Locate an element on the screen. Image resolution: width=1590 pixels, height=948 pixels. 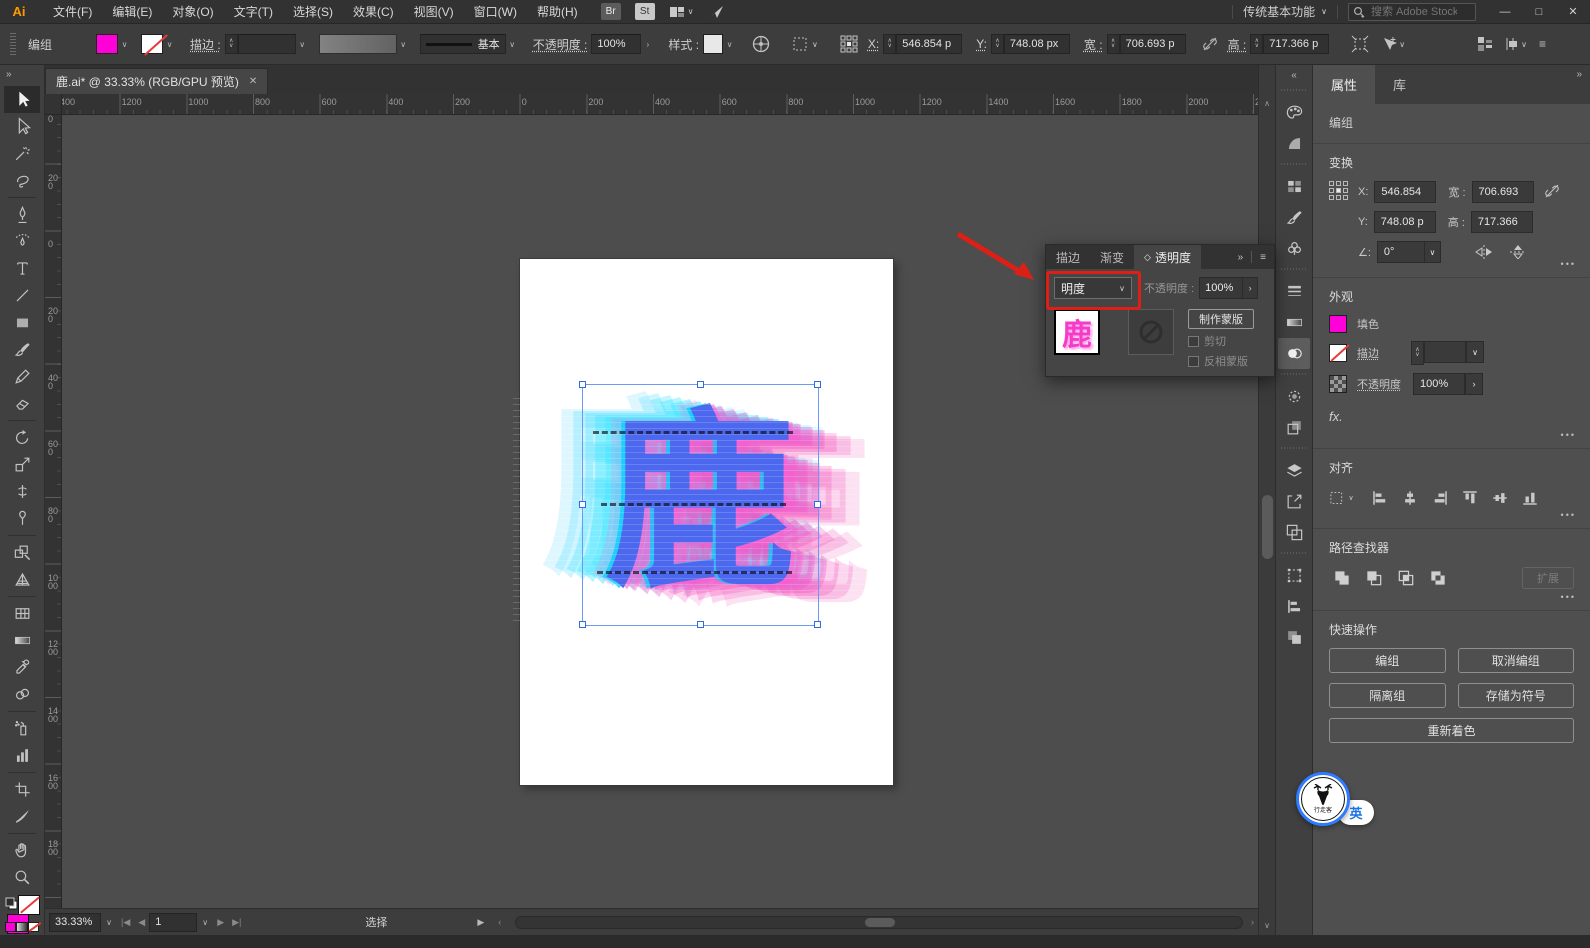
opacity-label: 不透明度 is located at coordinates (1379, 384).